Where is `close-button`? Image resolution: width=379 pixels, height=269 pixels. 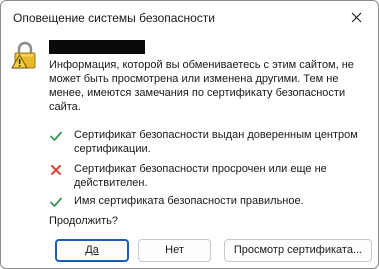
close-button is located at coordinates (356, 17).